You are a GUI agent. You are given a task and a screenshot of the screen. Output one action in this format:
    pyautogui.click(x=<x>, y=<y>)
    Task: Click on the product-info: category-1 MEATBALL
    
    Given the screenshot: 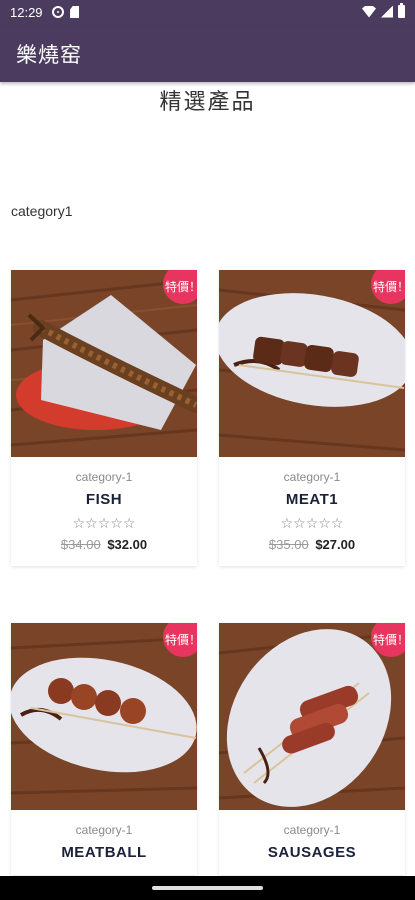 What is the action you would take?
    pyautogui.click(x=104, y=842)
    